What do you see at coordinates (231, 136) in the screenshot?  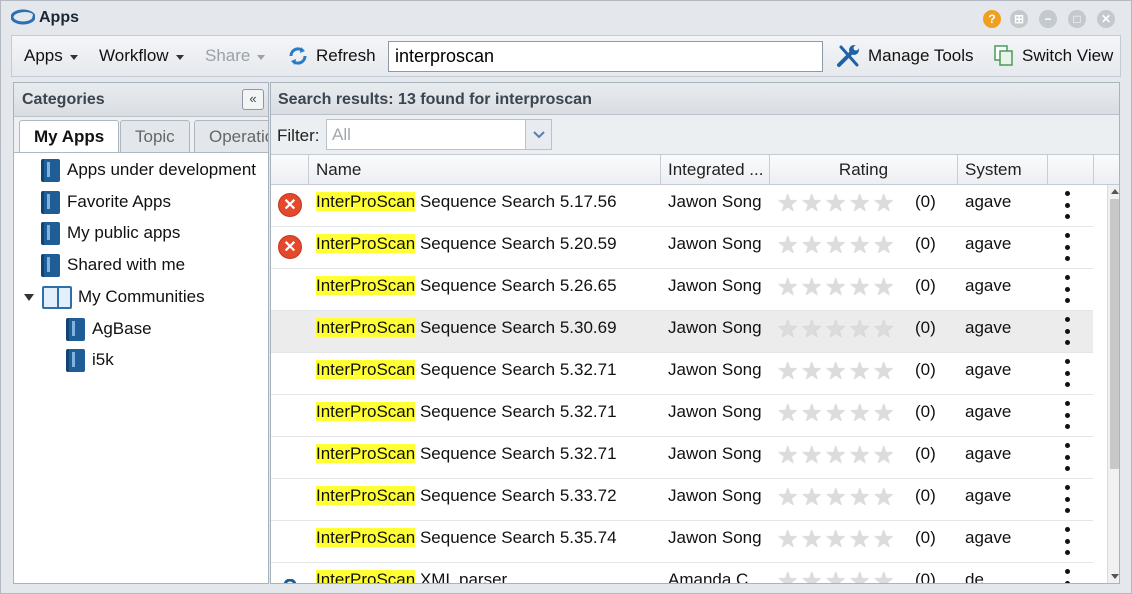 I see `tab-operation: Operation` at bounding box center [231, 136].